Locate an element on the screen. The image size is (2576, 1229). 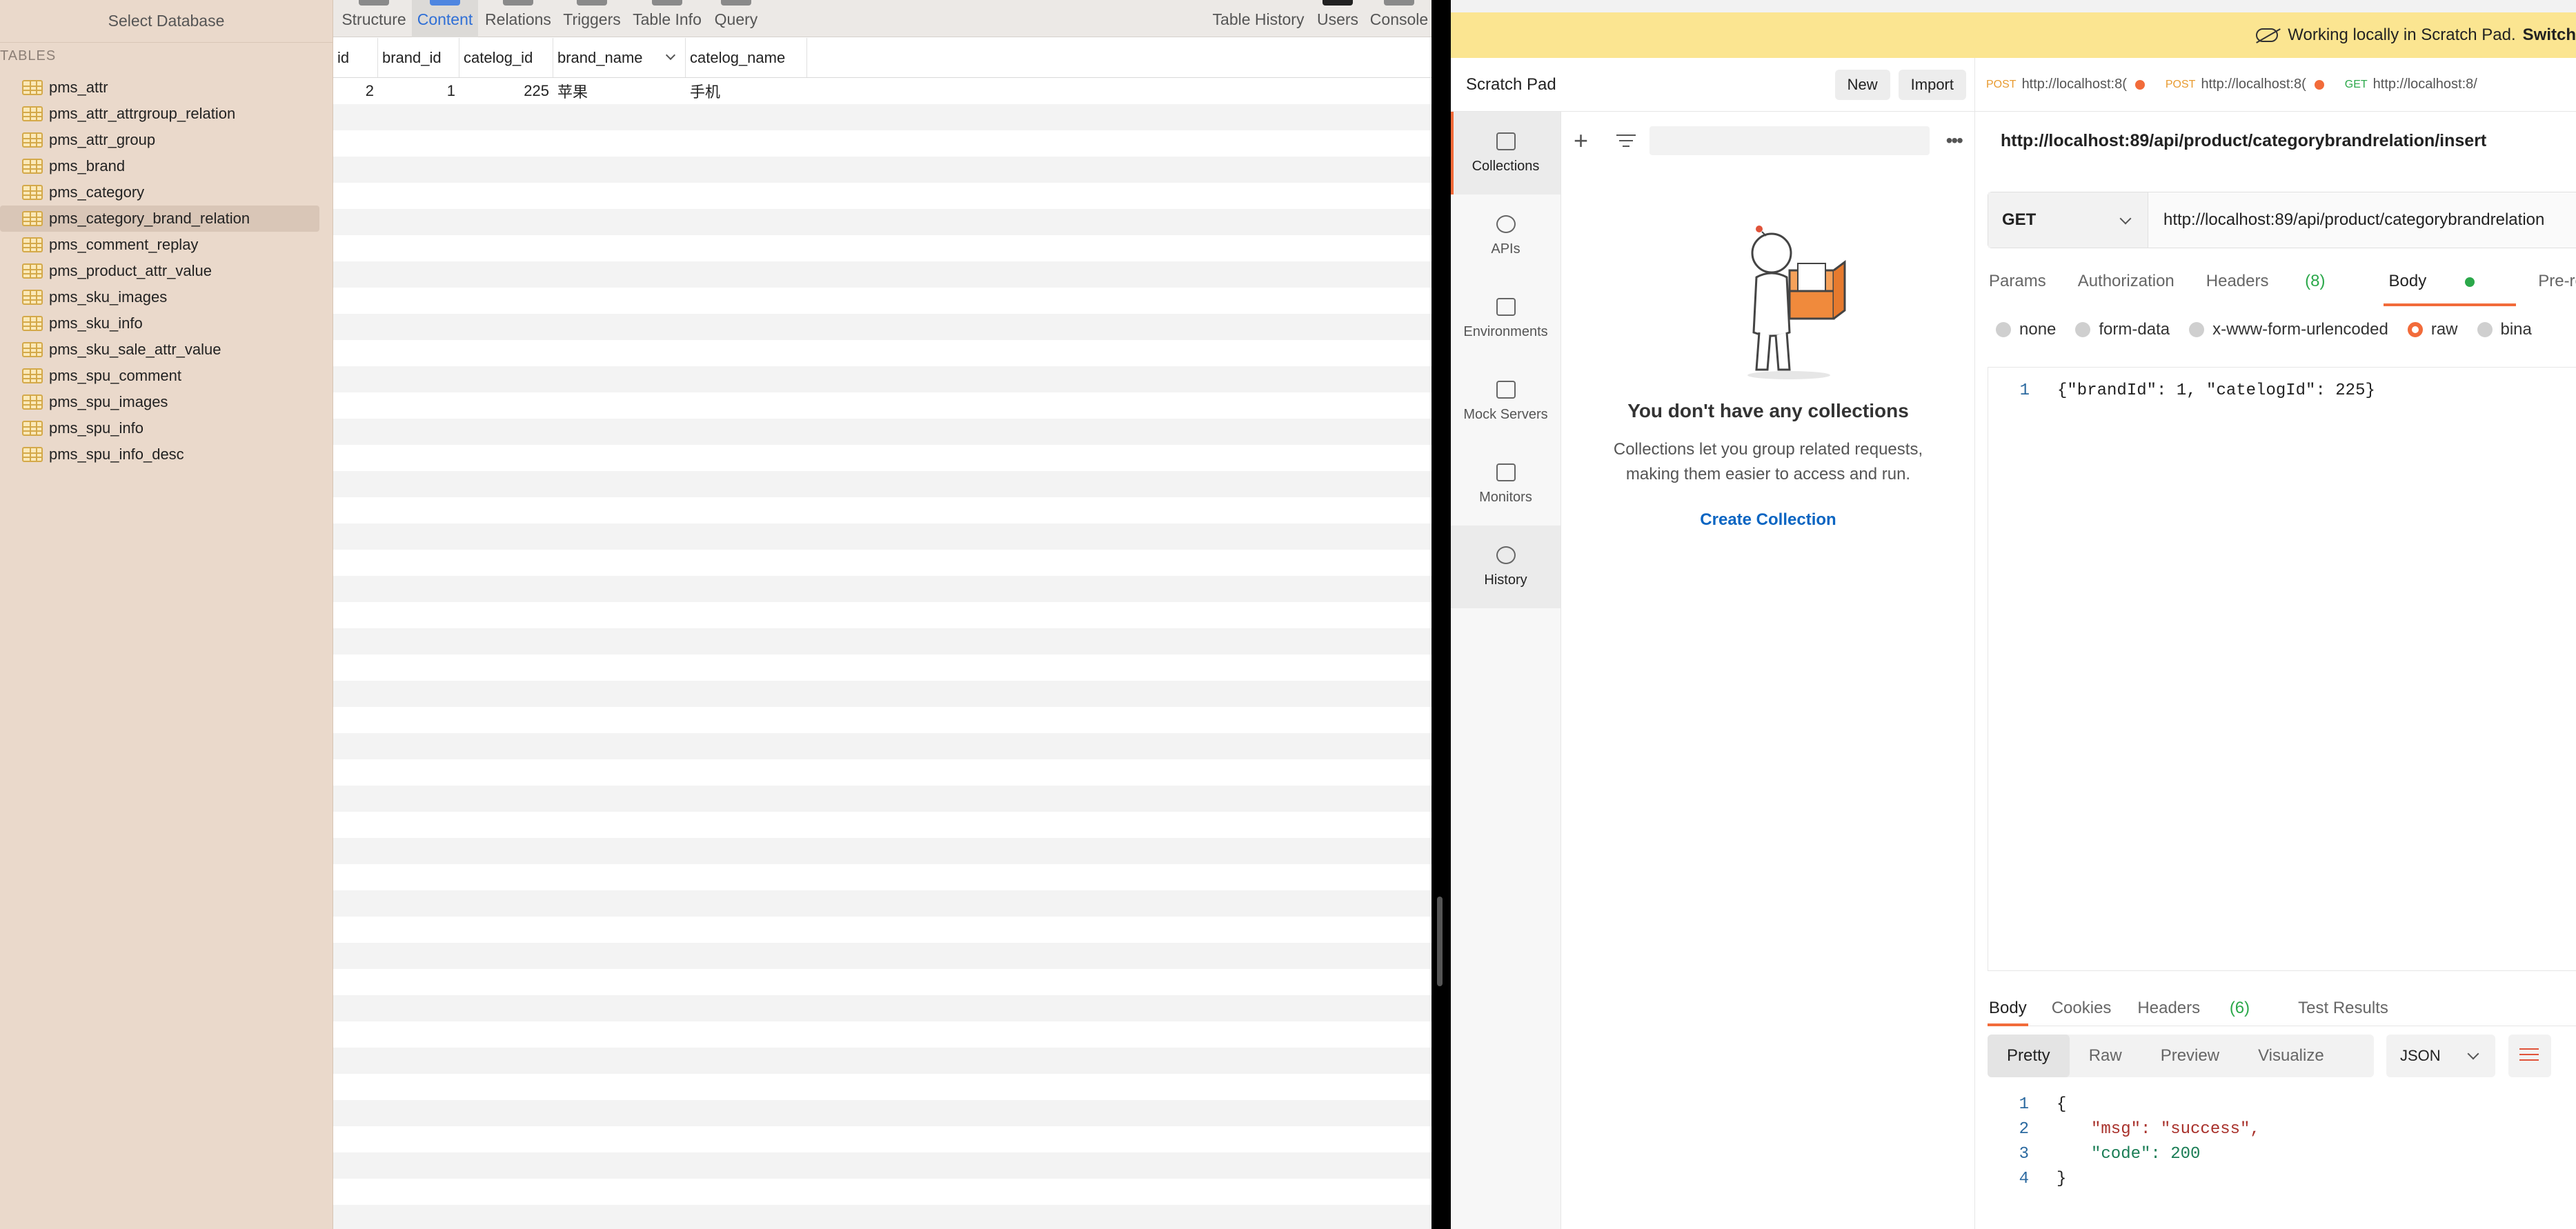
select-database-dropdown: Select Database is located at coordinates (166, 22).